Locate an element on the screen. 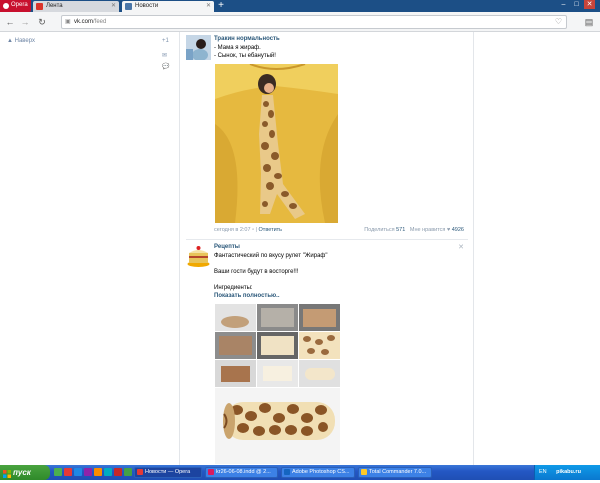  time-icon: ▫ is located at coordinates (253, 230).